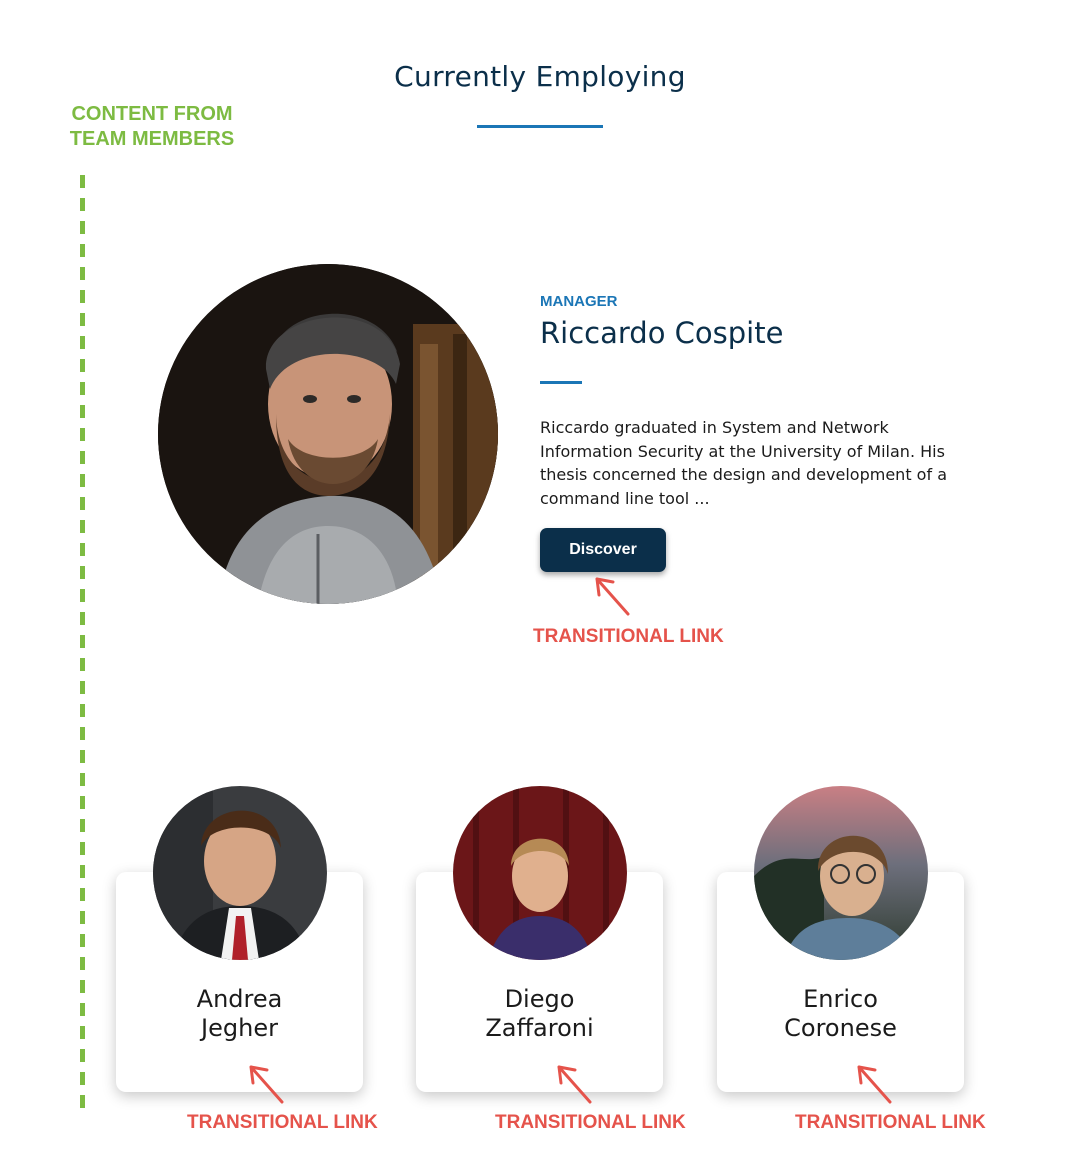  What do you see at coordinates (841, 873) in the screenshot?
I see `team-member-photo-enrico` at bounding box center [841, 873].